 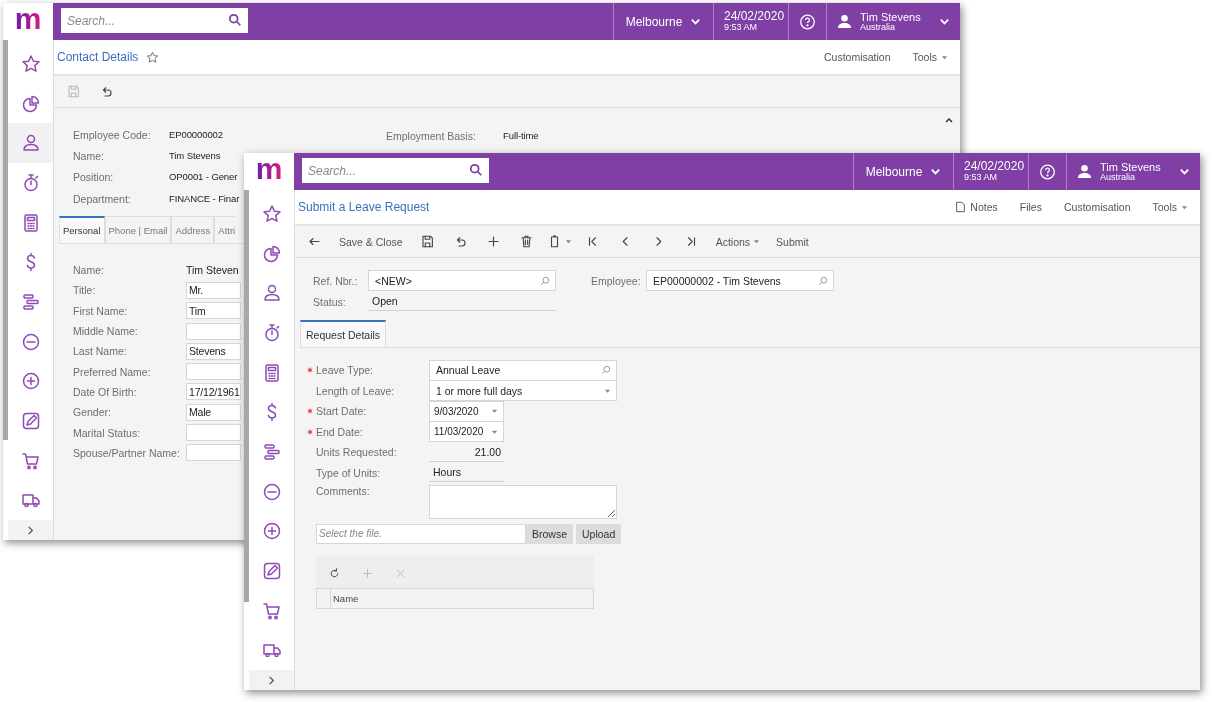 What do you see at coordinates (85, 290) in the screenshot?
I see `field-label: Title:` at bounding box center [85, 290].